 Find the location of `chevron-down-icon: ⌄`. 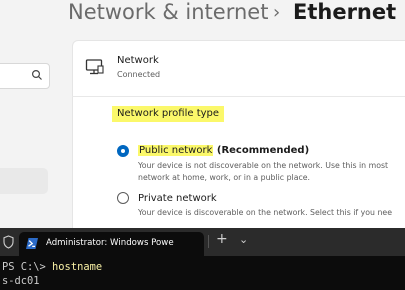

chevron-down-icon: ⌄ is located at coordinates (243, 239).